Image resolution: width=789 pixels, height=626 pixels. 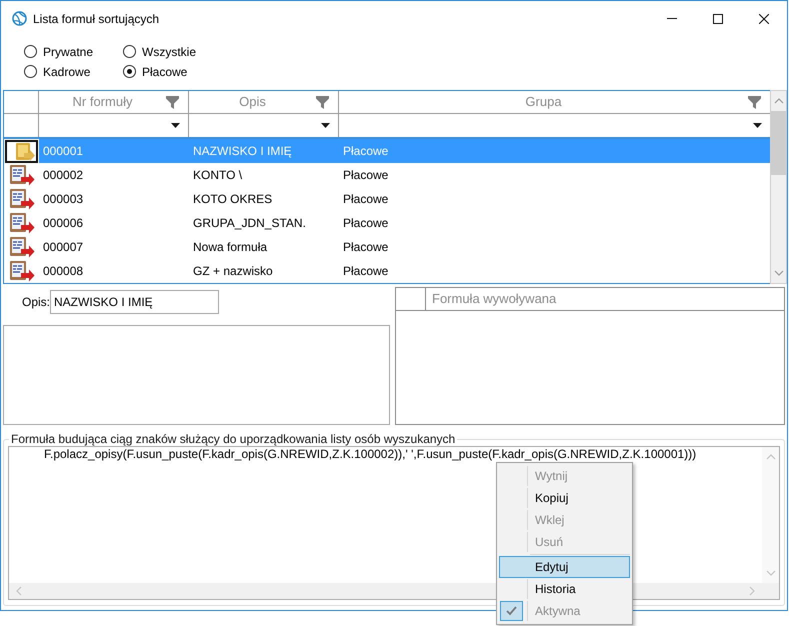 I want to click on table-cell-text: 000002, so click(x=63, y=175).